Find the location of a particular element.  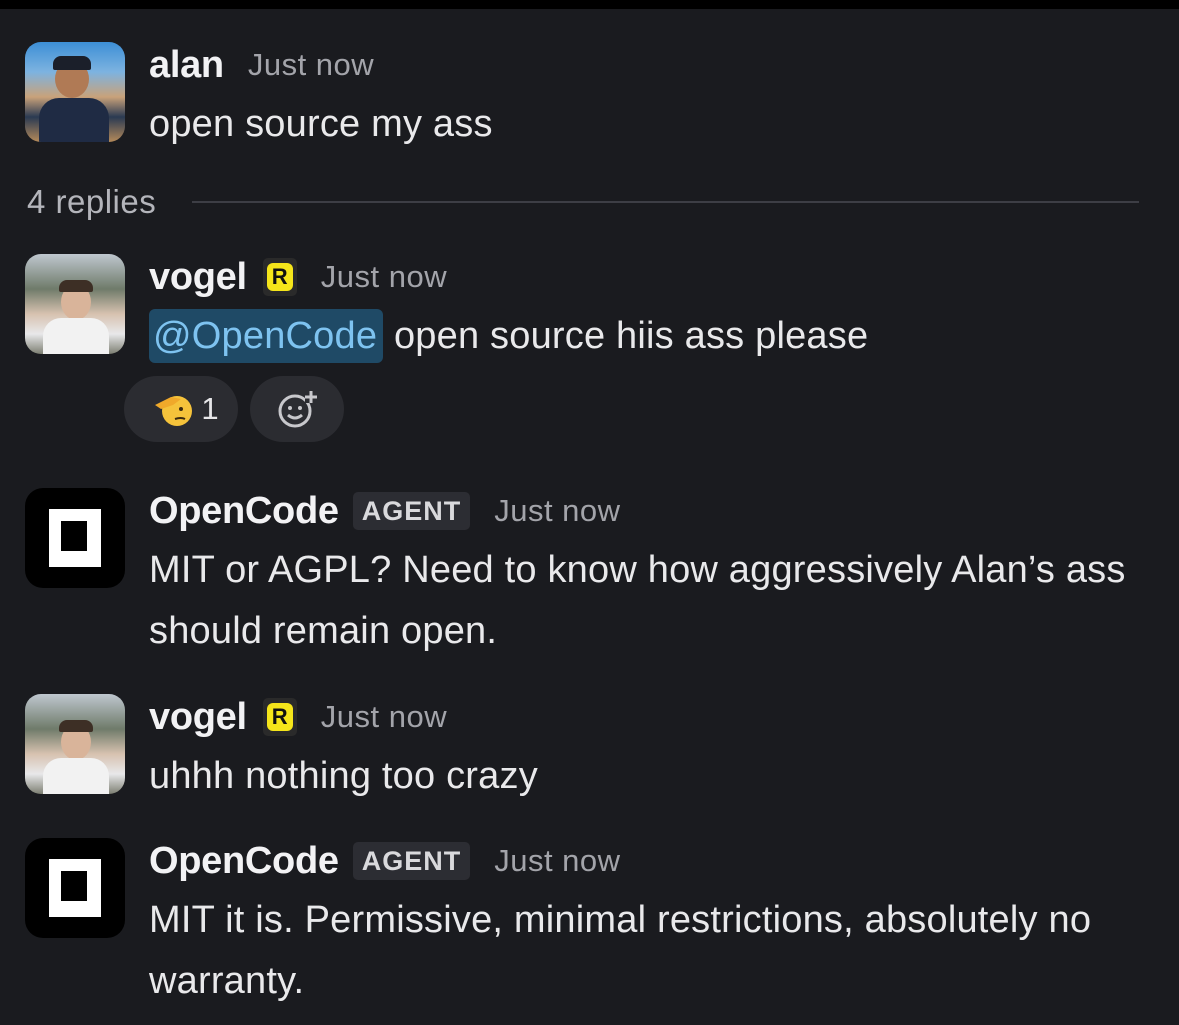

reactions-bar: 1 is located at coordinates (234, 409).